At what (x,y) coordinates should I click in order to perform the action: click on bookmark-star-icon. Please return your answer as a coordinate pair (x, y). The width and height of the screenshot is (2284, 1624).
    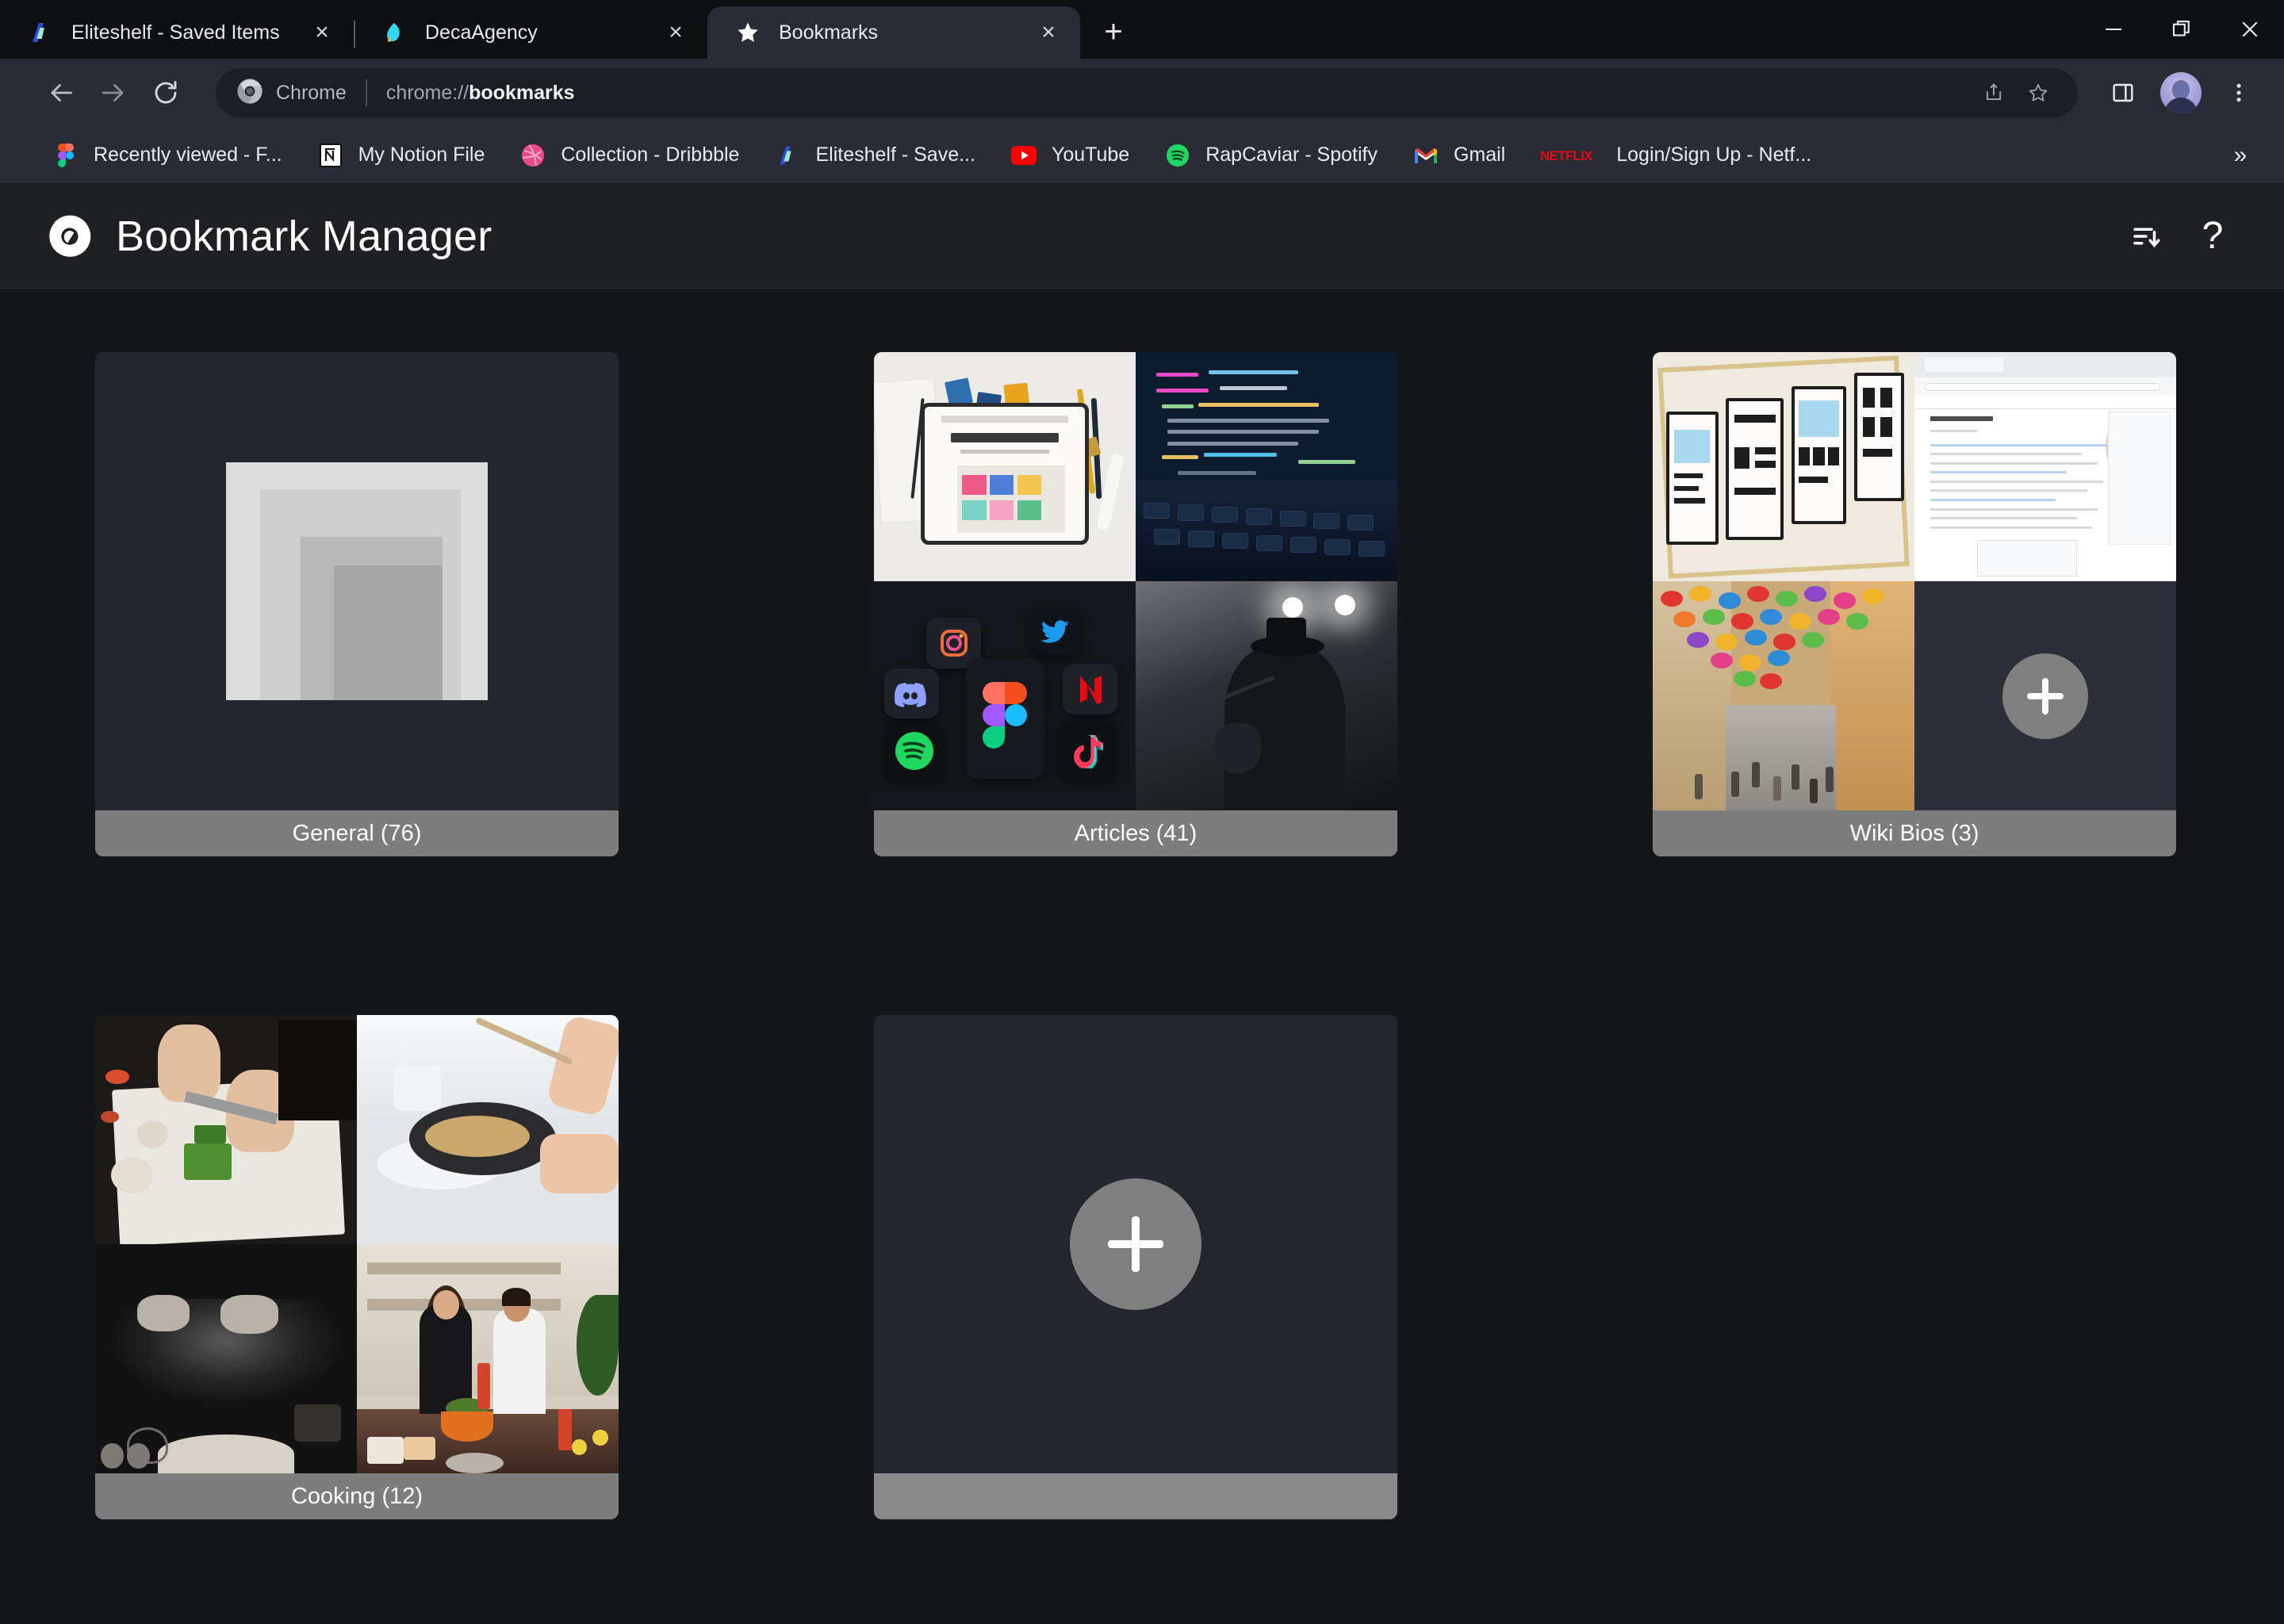
    Looking at the image, I should click on (2038, 93).